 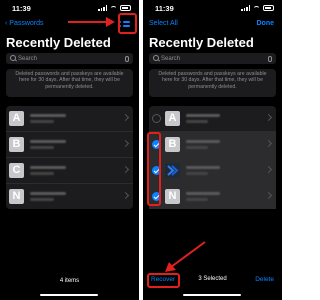 I want to click on nav-bar: Select All Done, so click(x=212, y=25).